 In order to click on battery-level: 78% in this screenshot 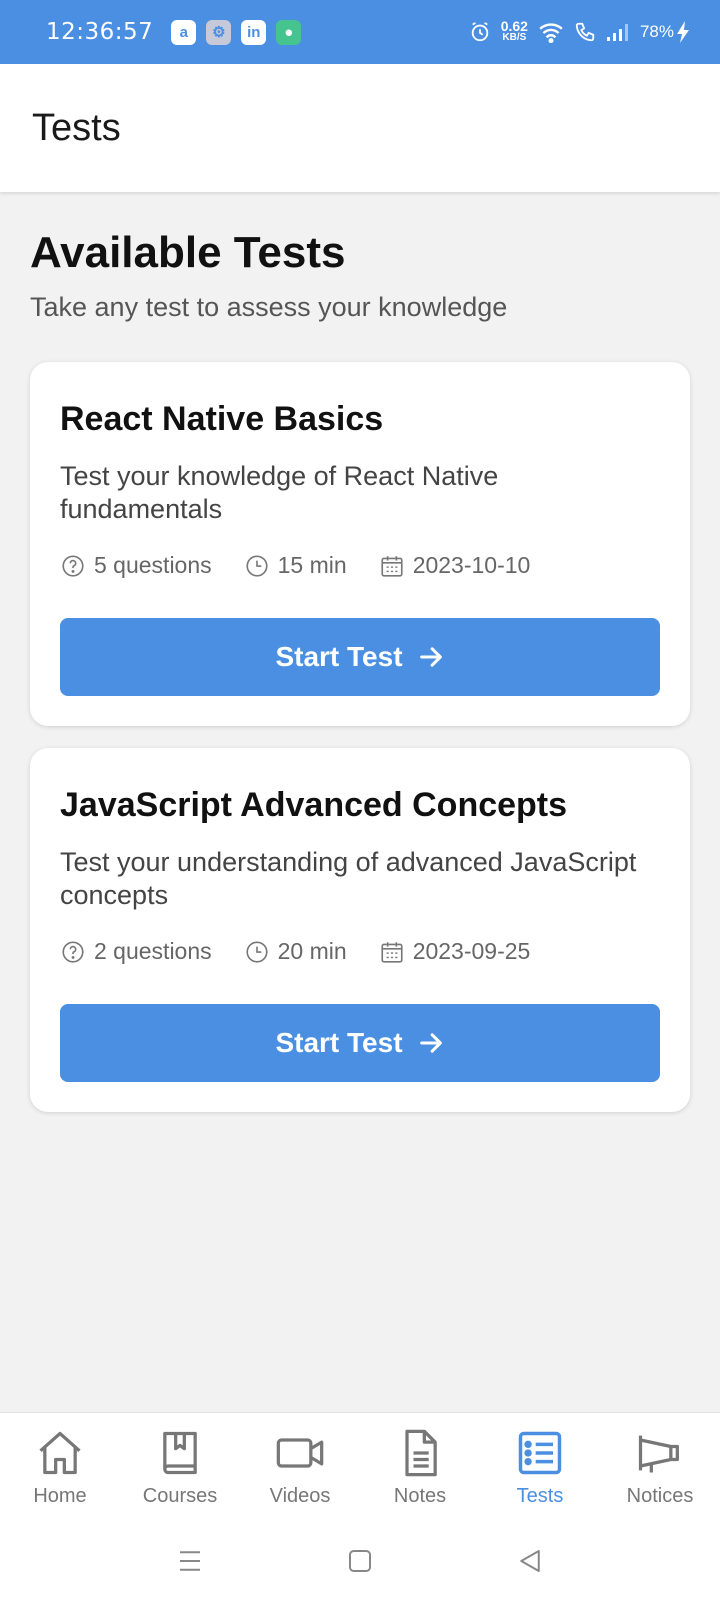, I will do `click(656, 31)`.